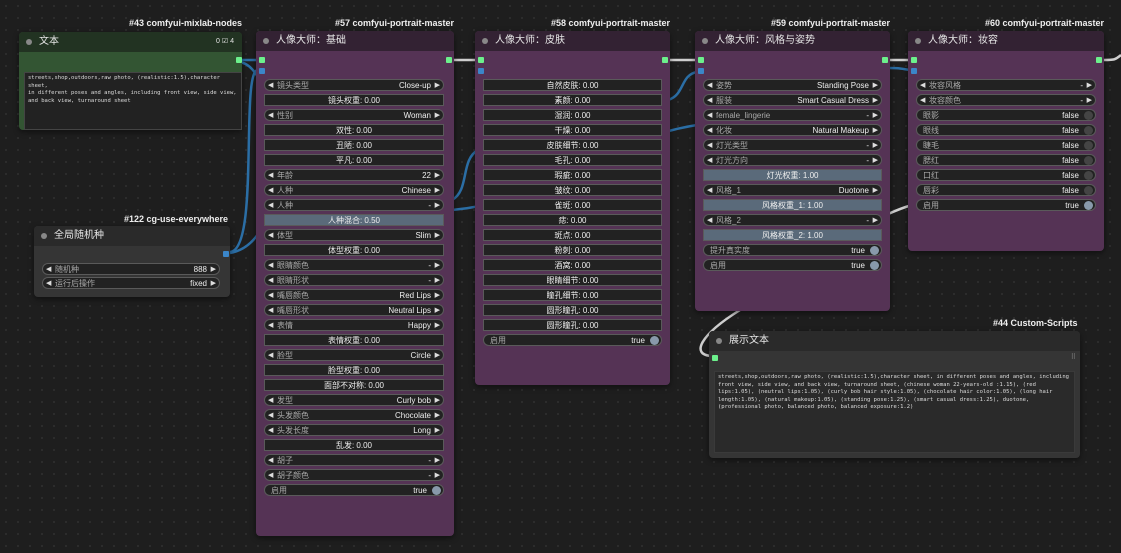 The height and width of the screenshot is (553, 1121). I want to click on slider-widget: 乱发: 0.00, so click(354, 445).